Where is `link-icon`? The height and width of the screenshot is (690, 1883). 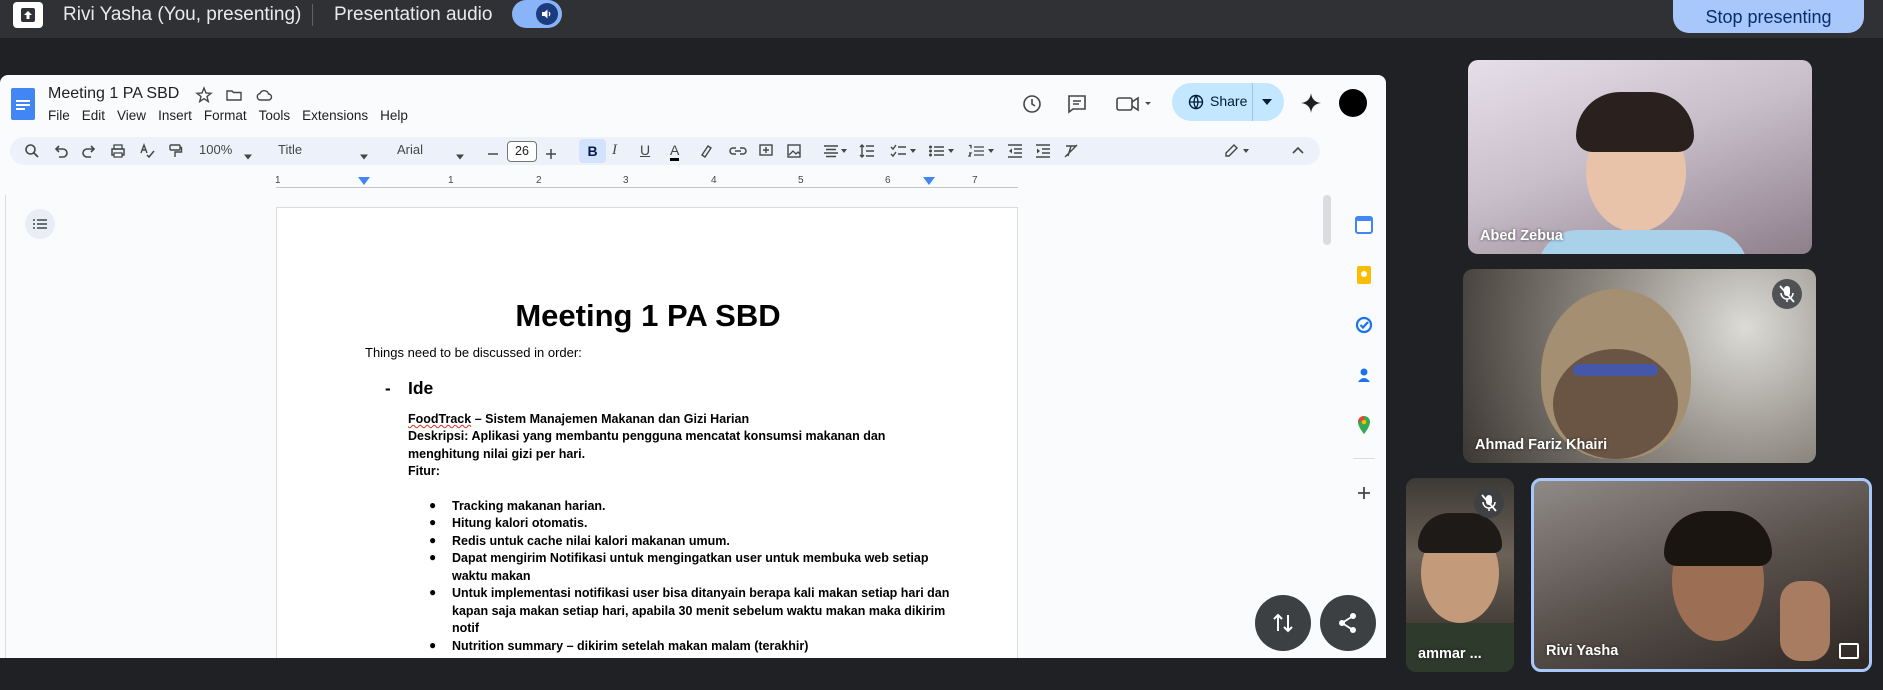
link-icon is located at coordinates (738, 151).